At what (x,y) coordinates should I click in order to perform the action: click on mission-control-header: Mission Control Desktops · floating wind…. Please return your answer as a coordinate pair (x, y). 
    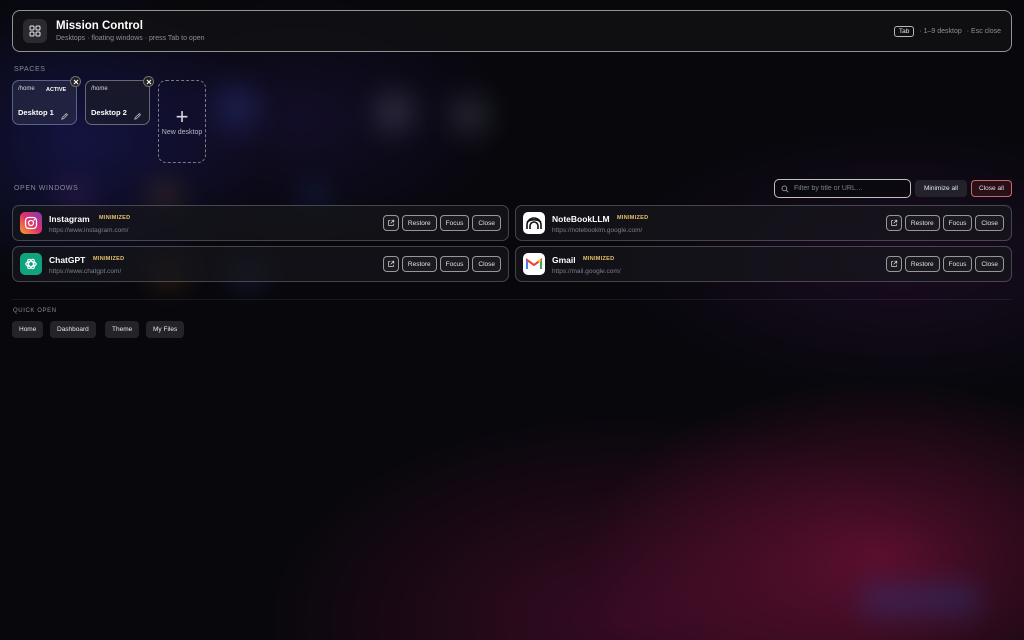
    Looking at the image, I should click on (512, 31).